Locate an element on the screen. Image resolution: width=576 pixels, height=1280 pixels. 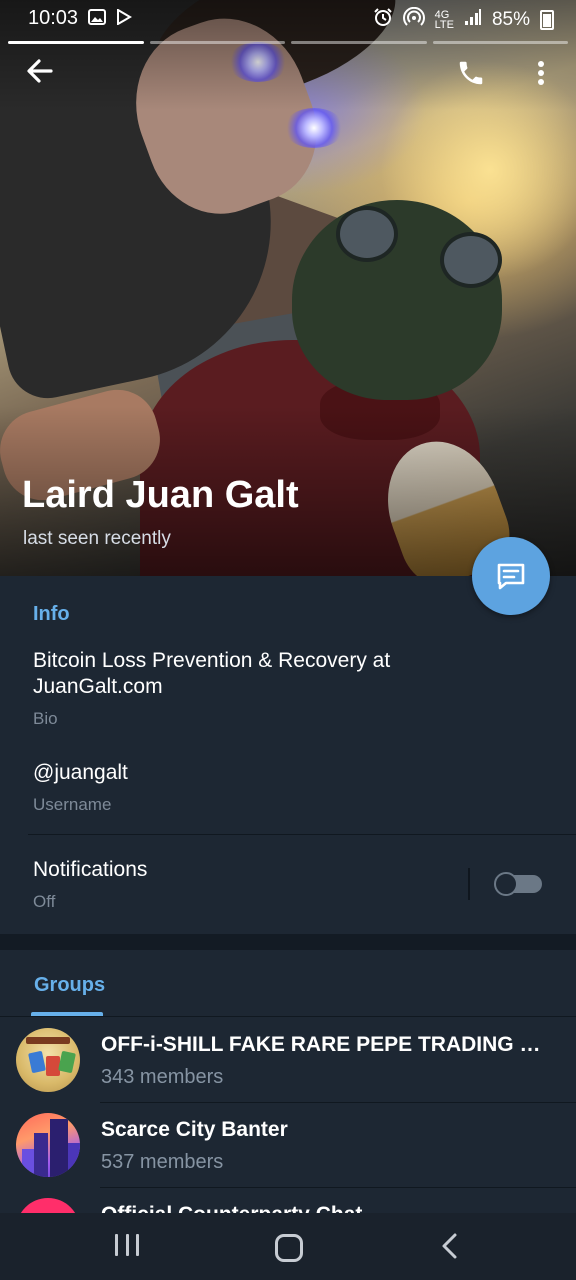
phone-icon is located at coordinates (471, 73).